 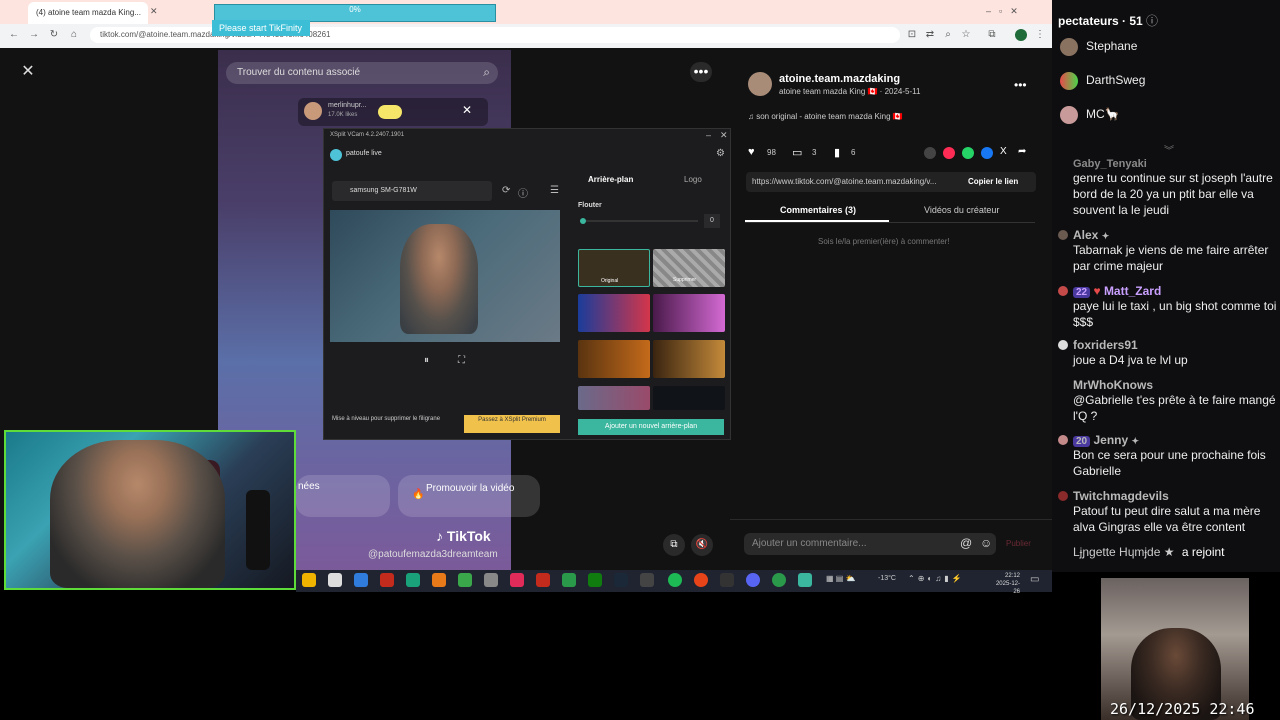 I want to click on more-options-icon: •••, so click(x=701, y=72).